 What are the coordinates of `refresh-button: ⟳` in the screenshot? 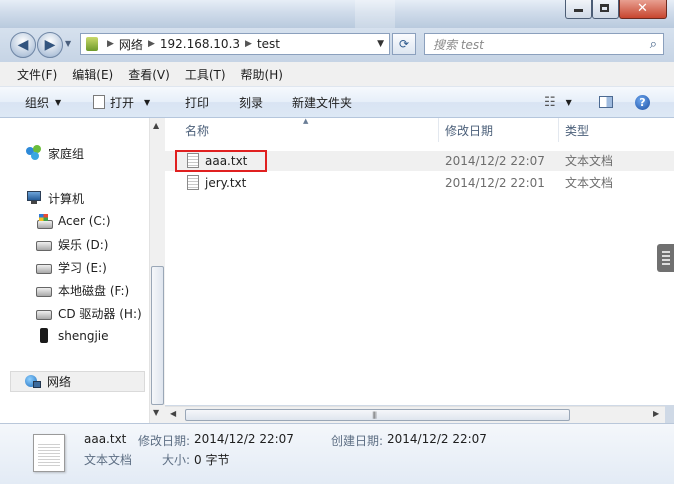 It's located at (404, 44).